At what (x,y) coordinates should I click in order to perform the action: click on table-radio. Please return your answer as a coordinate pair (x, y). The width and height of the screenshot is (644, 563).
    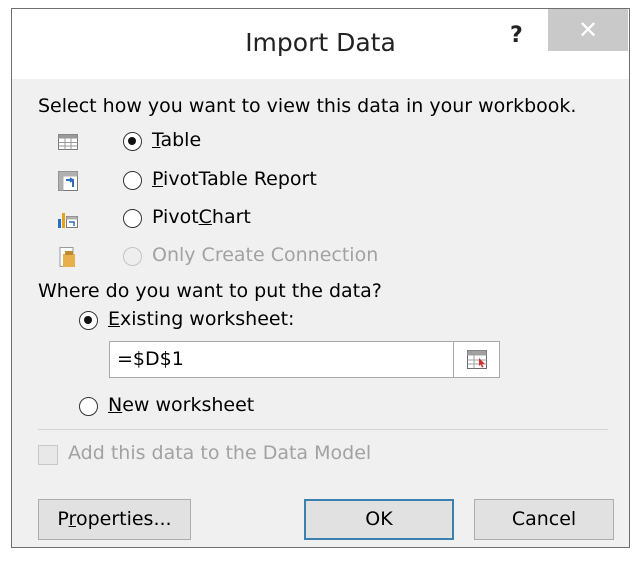
    Looking at the image, I should click on (132, 141).